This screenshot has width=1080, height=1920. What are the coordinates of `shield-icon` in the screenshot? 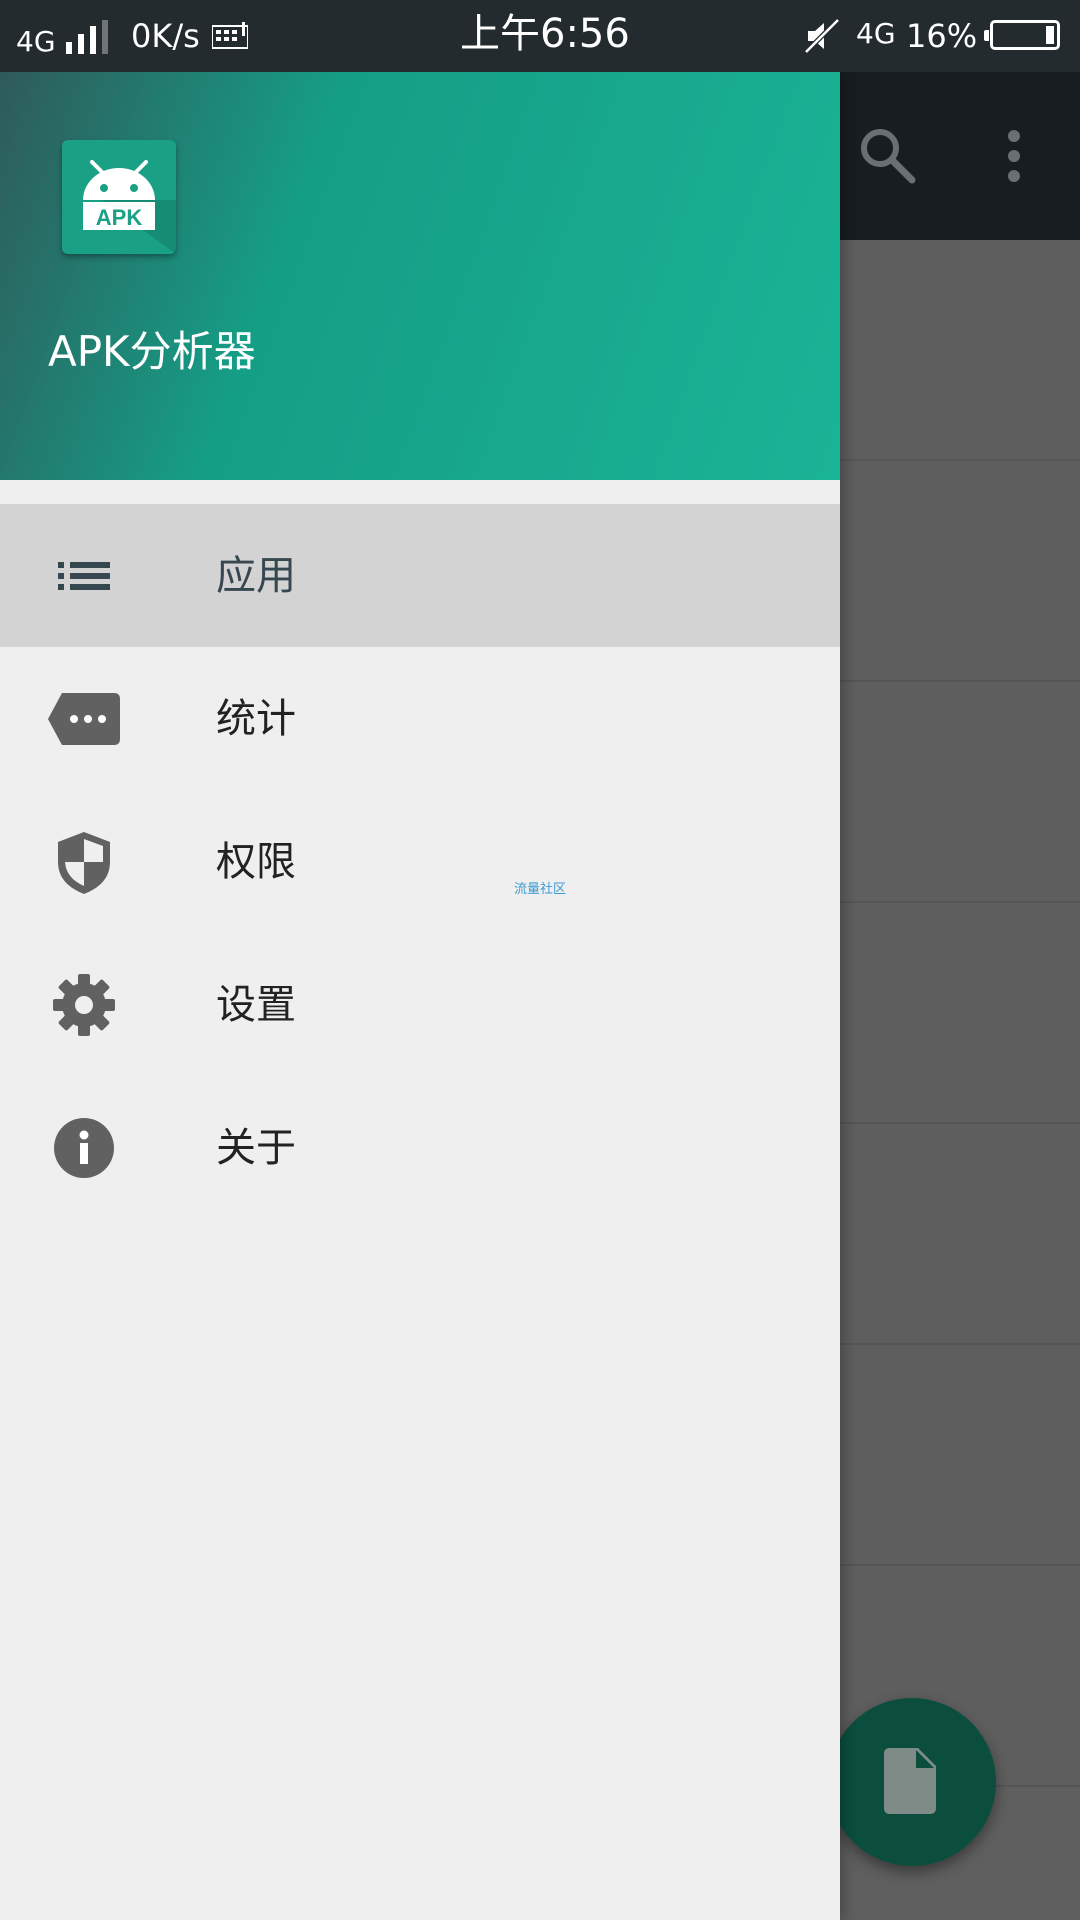 It's located at (84, 863).